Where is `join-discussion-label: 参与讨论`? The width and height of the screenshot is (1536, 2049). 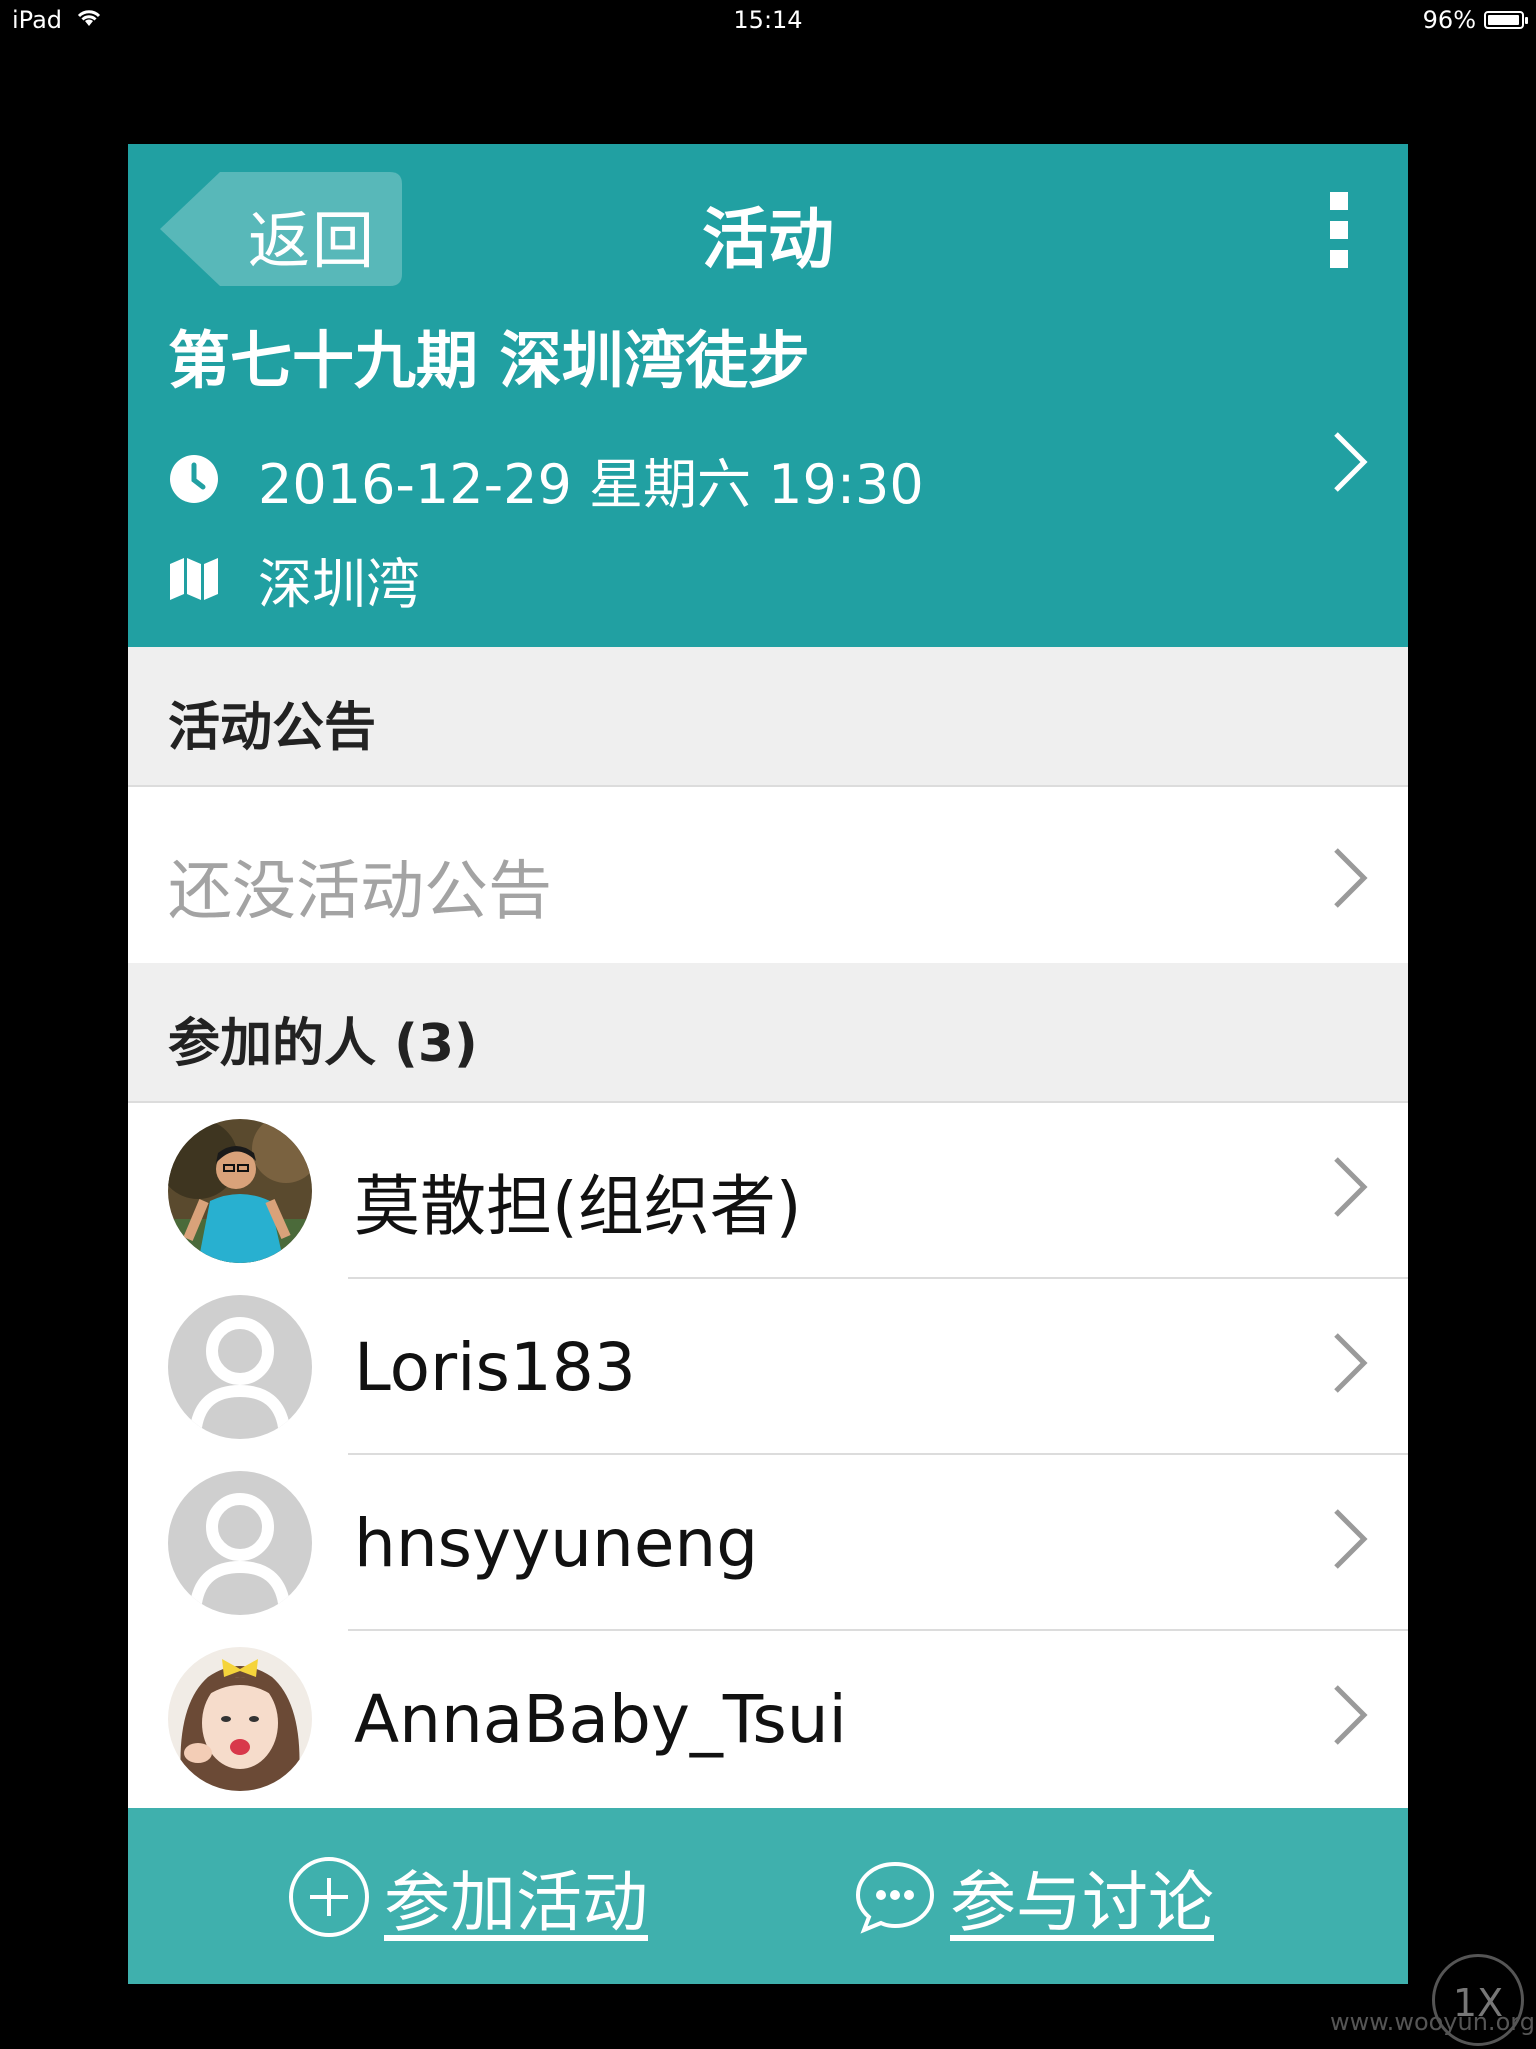
join-discussion-label: 参与讨论 is located at coordinates (1082, 1902).